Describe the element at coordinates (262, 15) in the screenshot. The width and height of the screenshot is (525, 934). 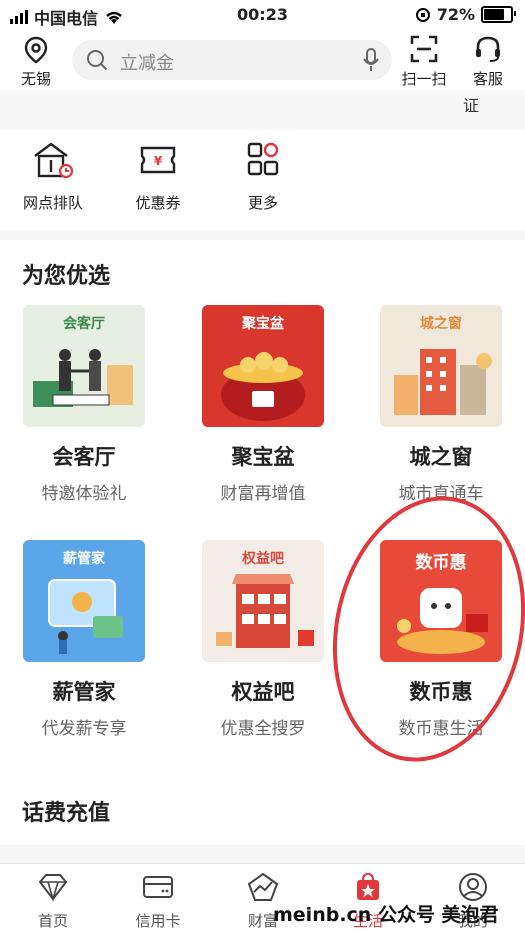
I see `status-bar: 中国电信 00:23 72%` at that location.